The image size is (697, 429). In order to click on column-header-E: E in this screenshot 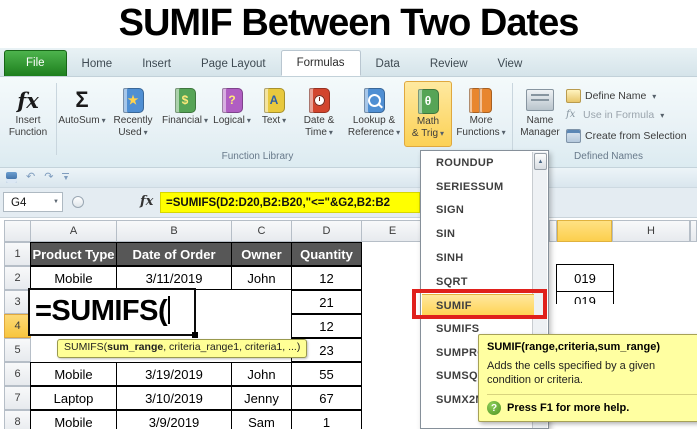, I will do `click(392, 231)`.